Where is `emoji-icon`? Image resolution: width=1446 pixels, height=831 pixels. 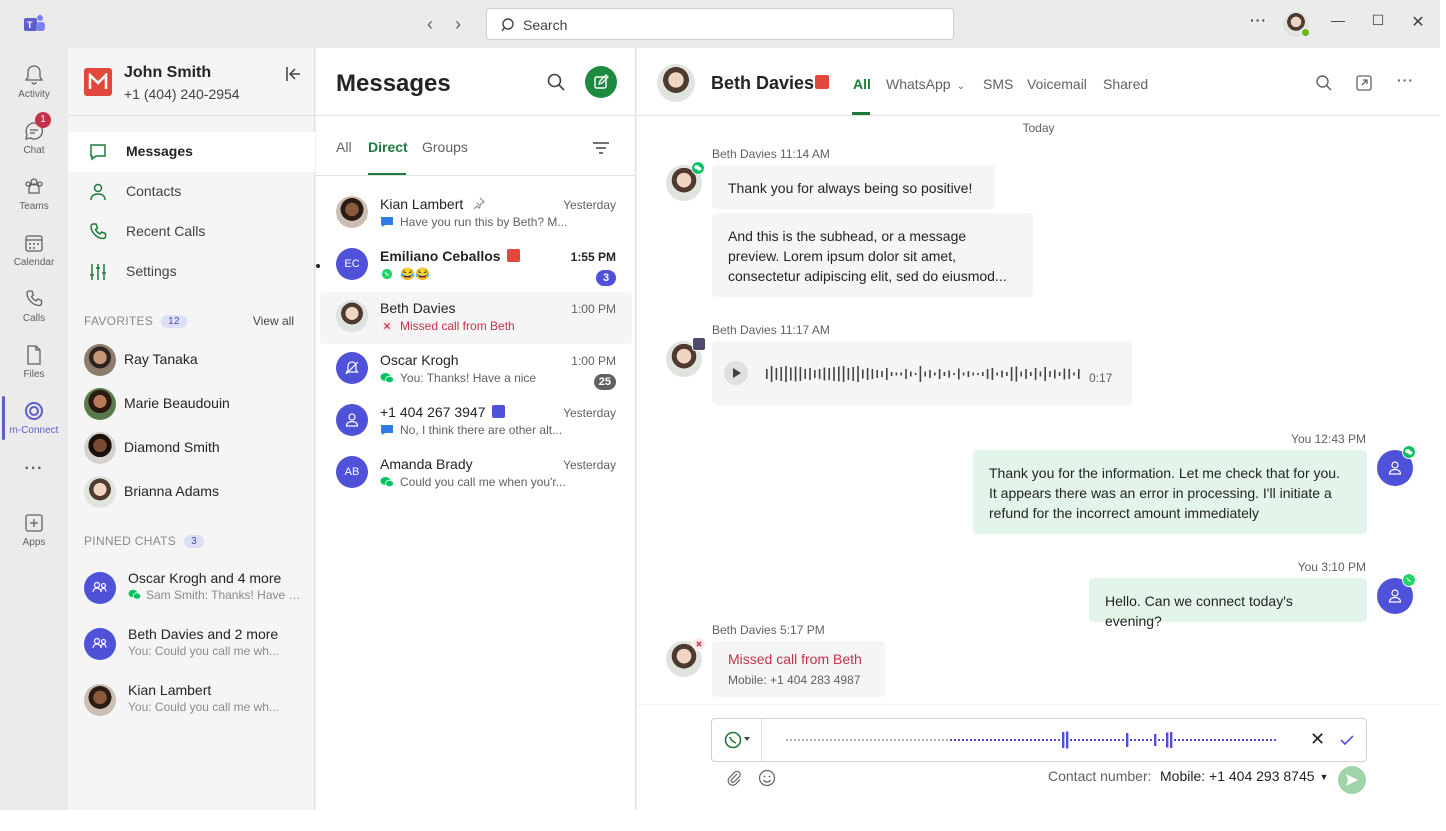 emoji-icon is located at coordinates (767, 778).